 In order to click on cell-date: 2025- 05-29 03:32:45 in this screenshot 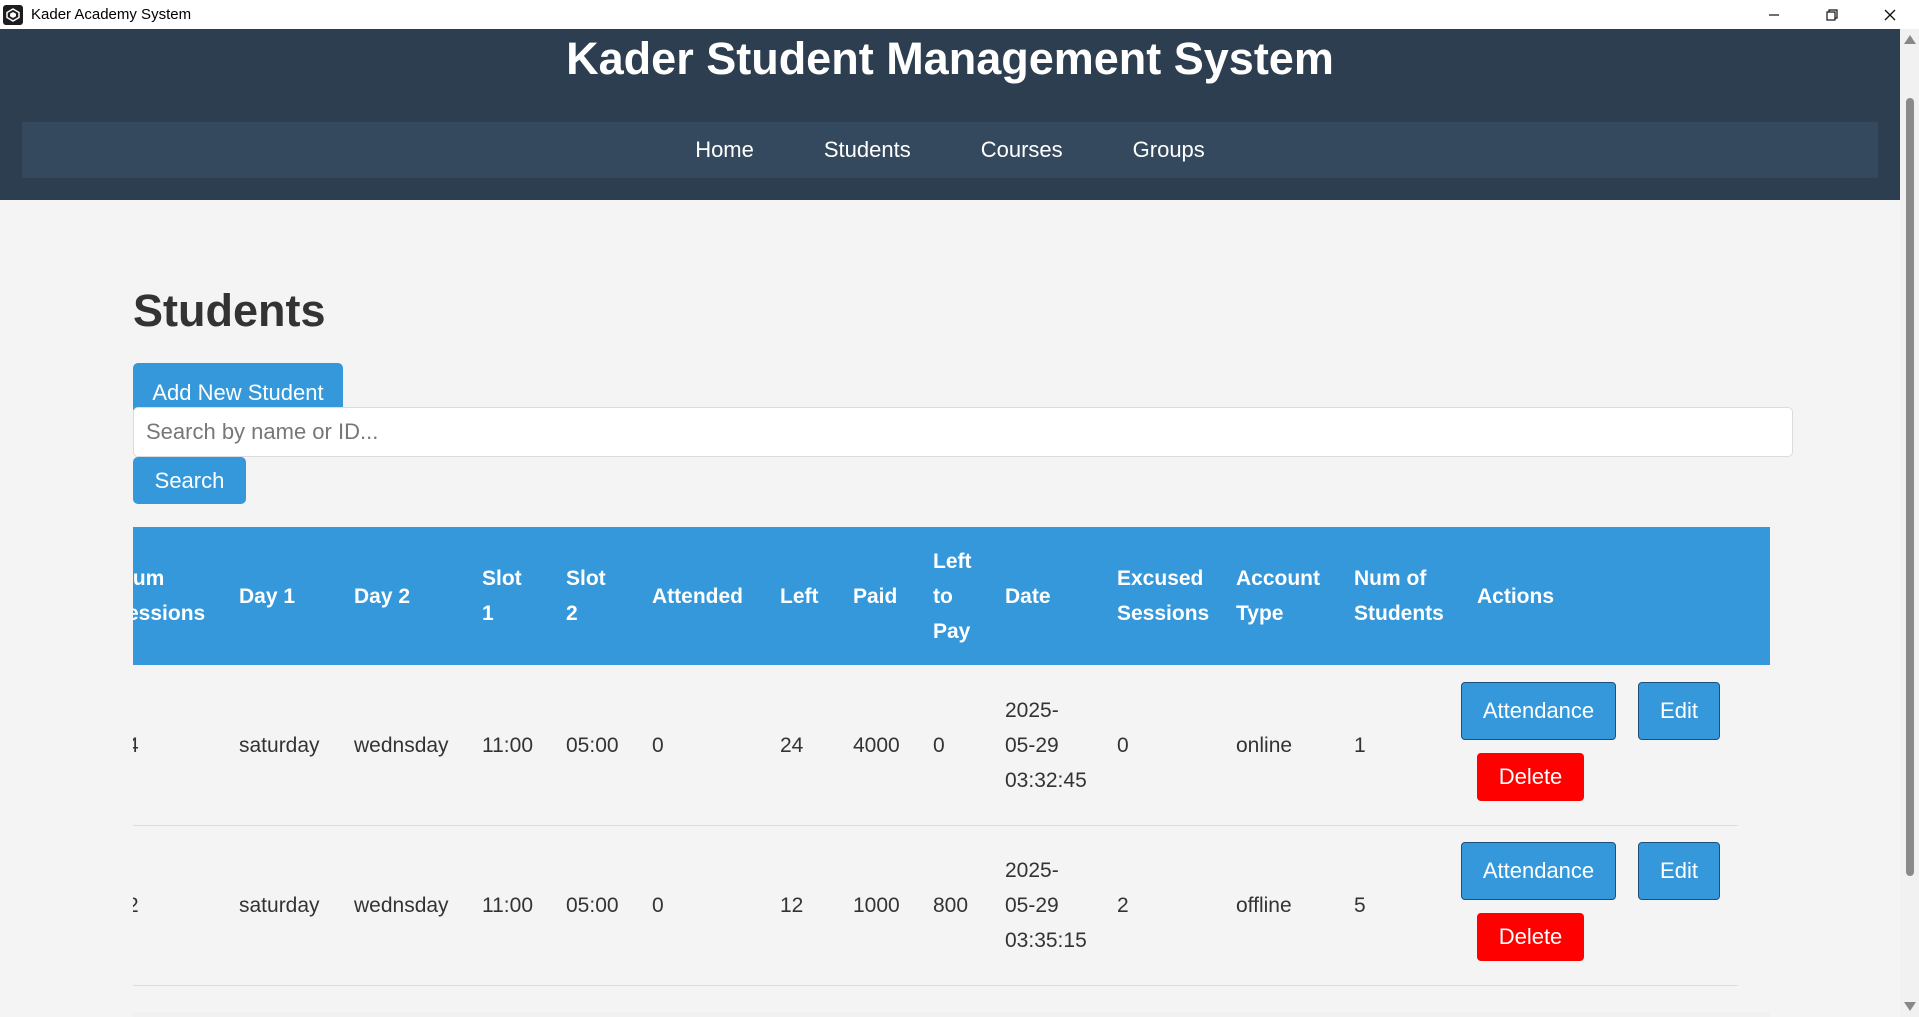, I will do `click(1046, 745)`.